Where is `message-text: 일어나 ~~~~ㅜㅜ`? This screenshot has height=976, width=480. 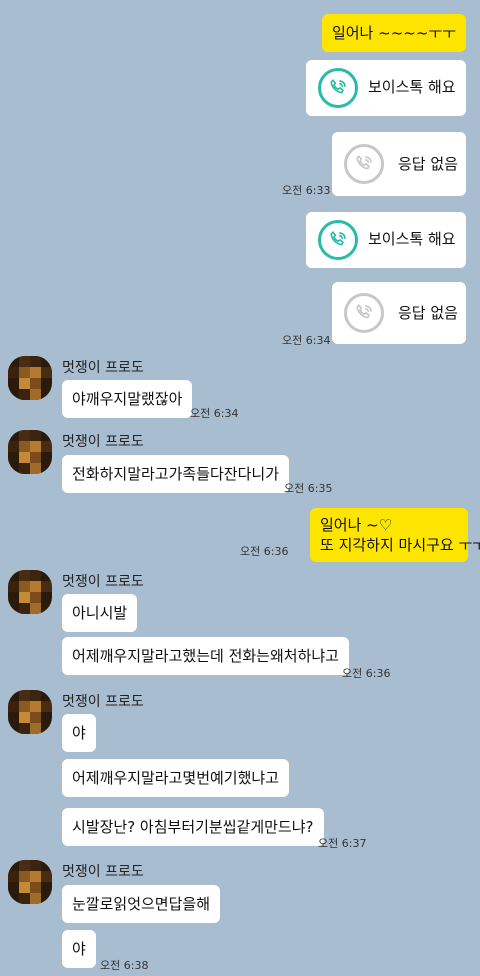
message-text: 일어나 ~~~~ㅜㅜ is located at coordinates (393, 33).